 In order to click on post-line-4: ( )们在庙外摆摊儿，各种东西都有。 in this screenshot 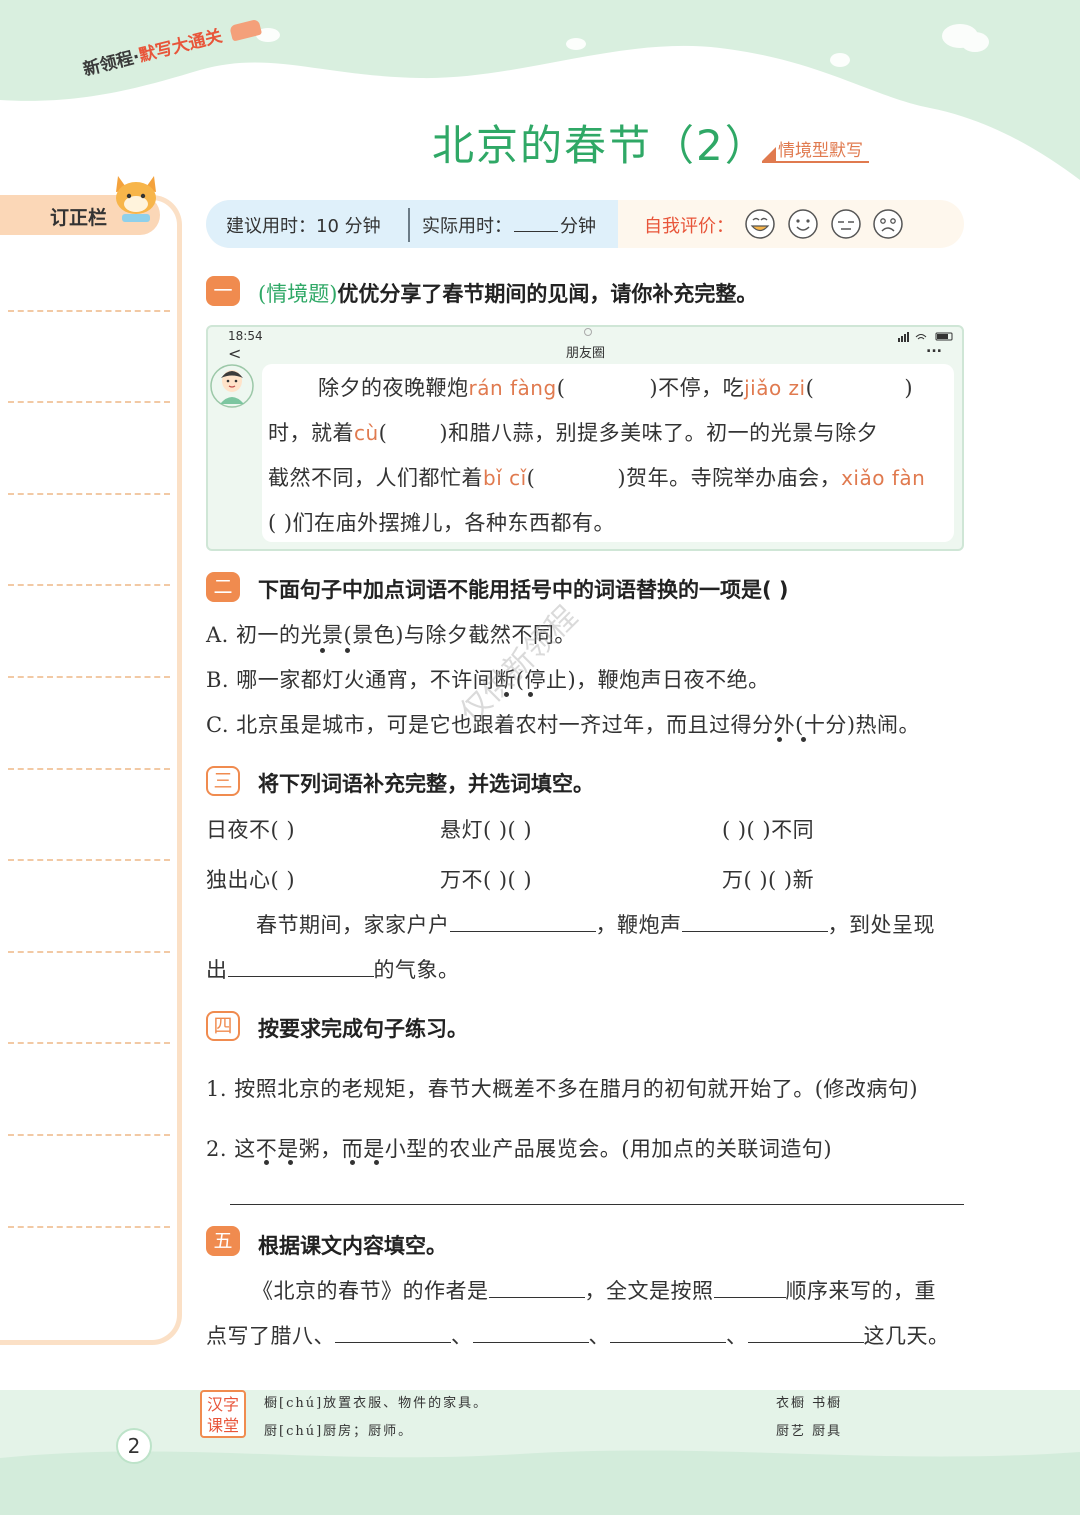, I will do `click(442, 523)`.